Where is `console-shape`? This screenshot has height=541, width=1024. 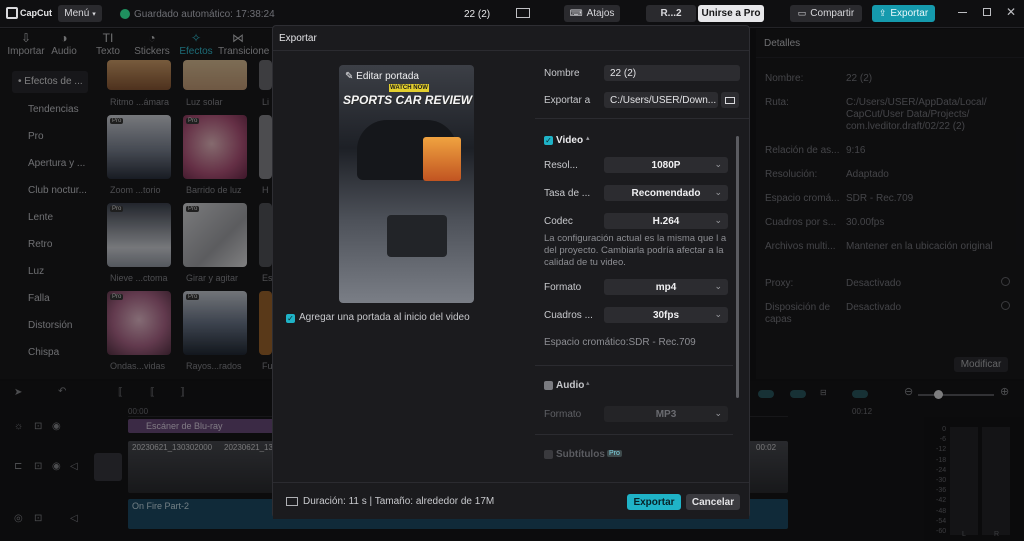
console-shape is located at coordinates (417, 236).